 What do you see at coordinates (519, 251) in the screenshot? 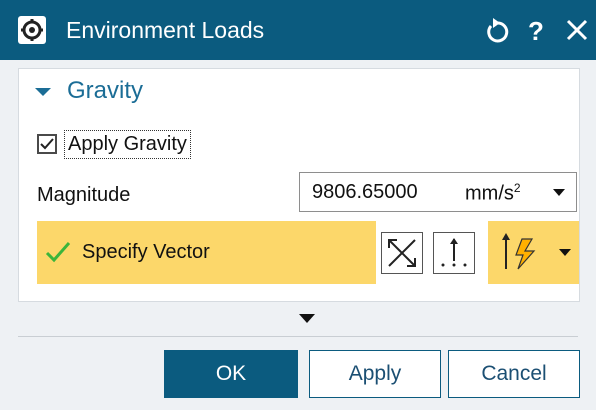
I see `vector-options-icon` at bounding box center [519, 251].